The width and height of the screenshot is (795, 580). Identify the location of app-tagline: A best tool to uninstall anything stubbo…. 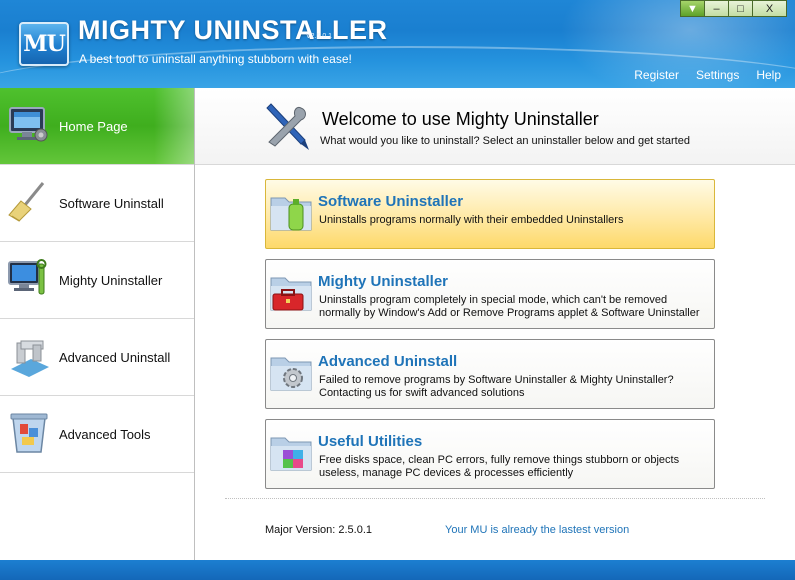
(215, 59).